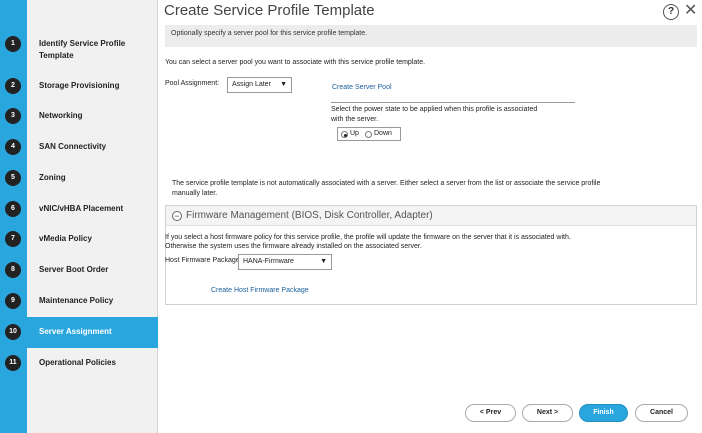 This screenshot has height=433, width=702. Describe the element at coordinates (13, 332) in the screenshot. I see `step-number: 10` at that location.